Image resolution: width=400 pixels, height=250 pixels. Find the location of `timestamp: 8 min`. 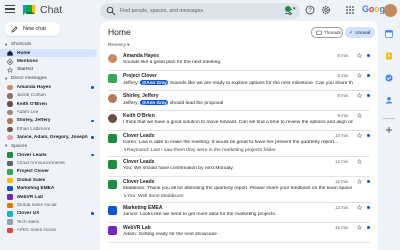

timestamp: 8 min is located at coordinates (342, 95).